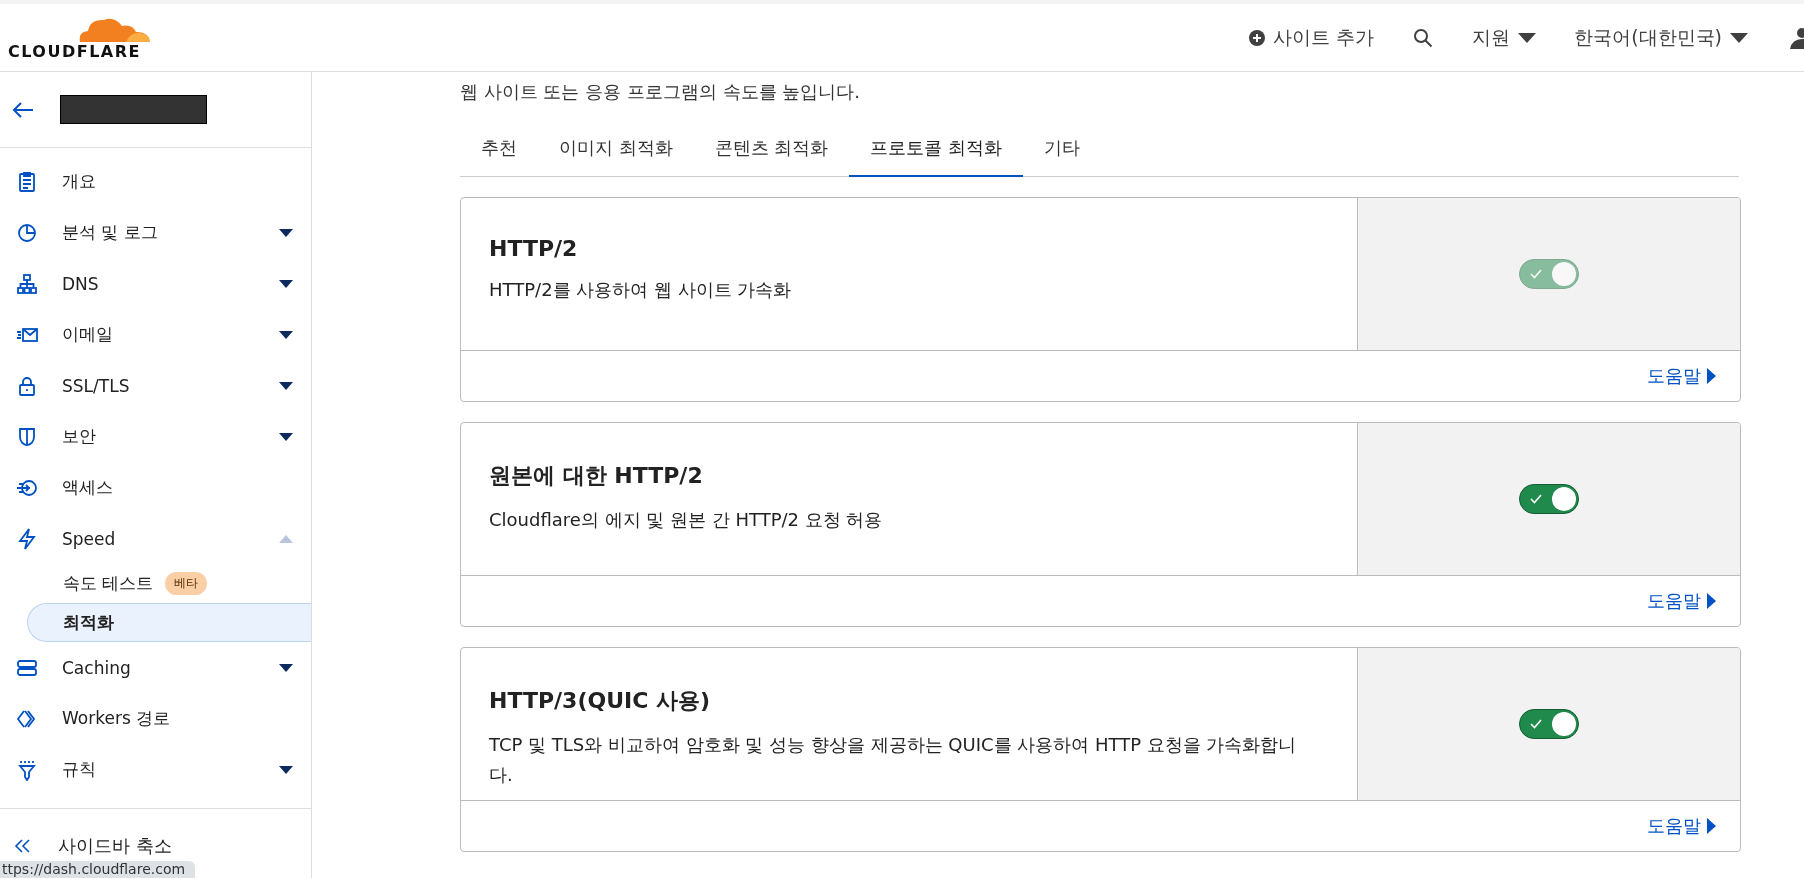 The width and height of the screenshot is (1804, 878). Describe the element at coordinates (893, 760) in the screenshot. I see `card-description: TCP 및 TLS와 비교하여 암호화 및 성능 향상을 제공하는 QUIC를 사용하여 HTTP 요청을 가속화합니다.` at that location.